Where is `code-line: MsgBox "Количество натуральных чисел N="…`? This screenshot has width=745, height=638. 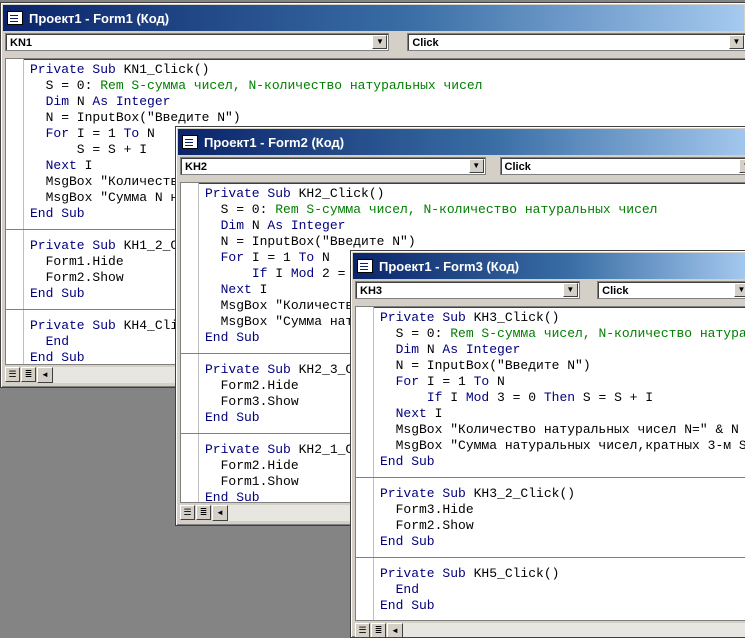
code-line: MsgBox "Количество натуральных чисел N="… is located at coordinates (562, 430).